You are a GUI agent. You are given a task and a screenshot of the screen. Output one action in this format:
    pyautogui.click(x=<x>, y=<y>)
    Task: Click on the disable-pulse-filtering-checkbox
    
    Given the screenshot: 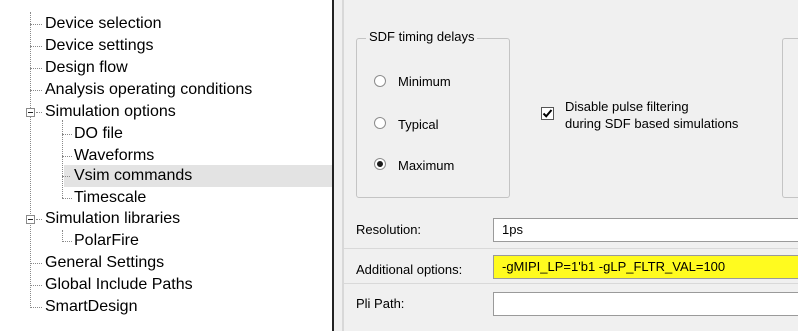 What is the action you would take?
    pyautogui.click(x=547, y=113)
    